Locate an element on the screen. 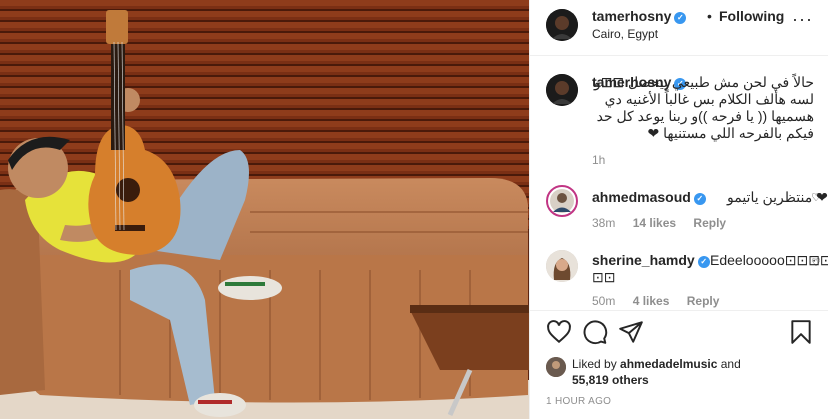 This screenshot has width=828, height=419. caption-avatar is located at coordinates (562, 90).